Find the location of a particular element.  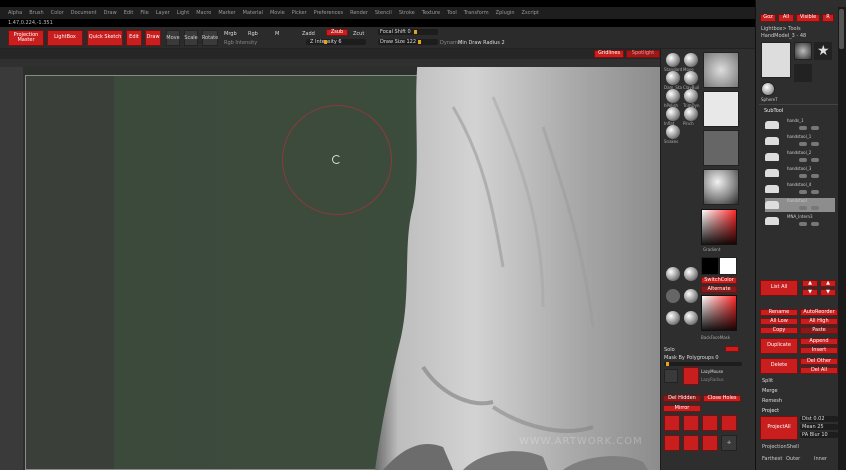

all-high-button: All High is located at coordinates (819, 321).